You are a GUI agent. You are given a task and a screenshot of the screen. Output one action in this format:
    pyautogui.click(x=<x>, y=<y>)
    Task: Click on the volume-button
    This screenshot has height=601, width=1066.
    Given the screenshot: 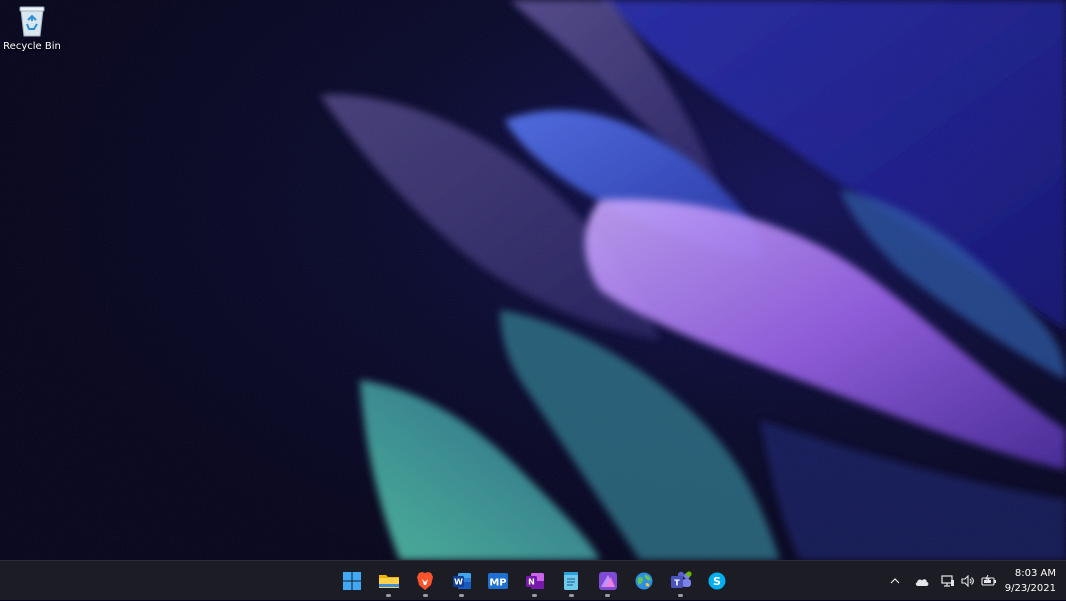 What is the action you would take?
    pyautogui.click(x=968, y=581)
    